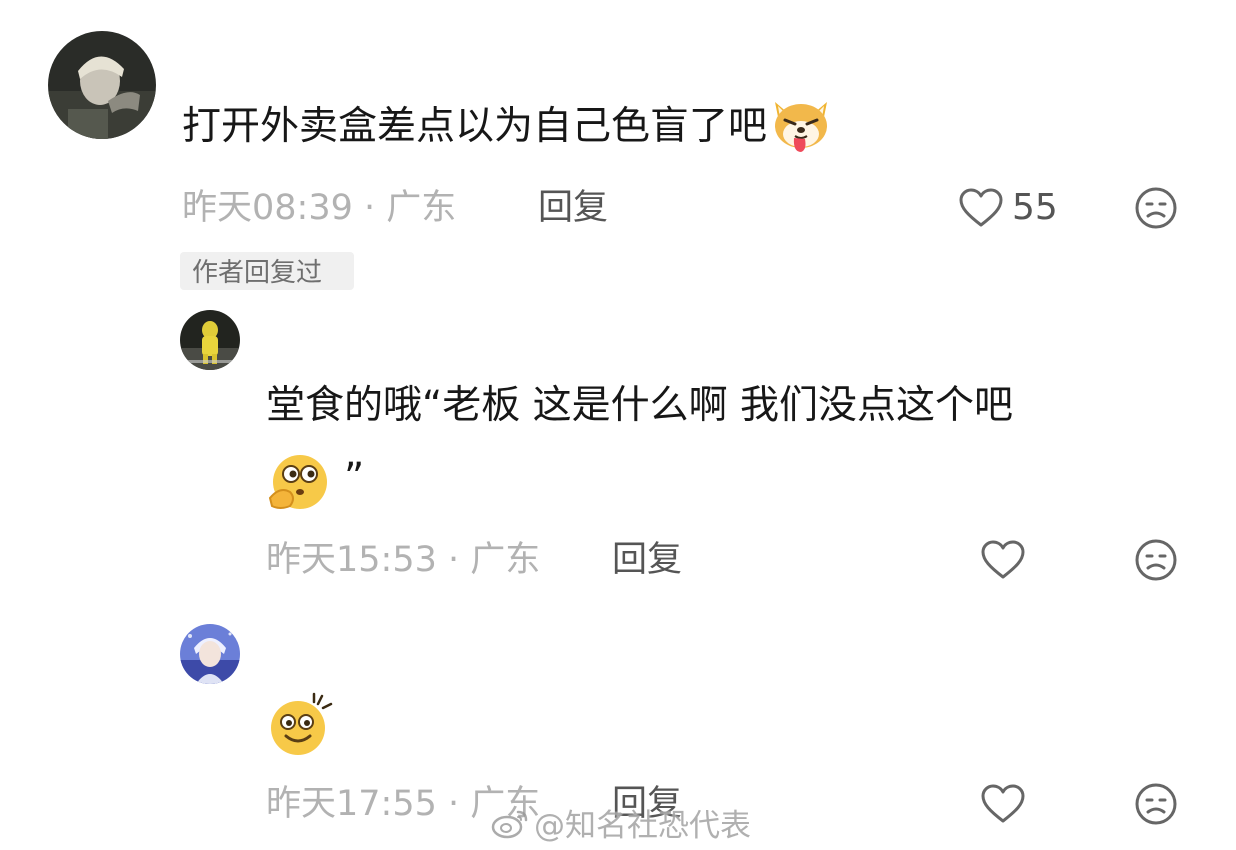  I want to click on comment-text: 打开外卖盒差点以为自己色盲了吧, so click(507, 128).